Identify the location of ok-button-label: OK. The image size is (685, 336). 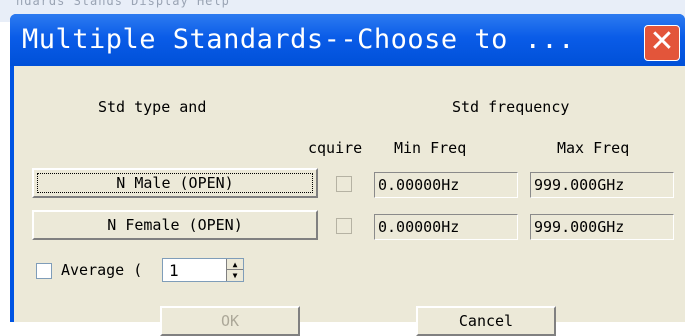
(230, 321).